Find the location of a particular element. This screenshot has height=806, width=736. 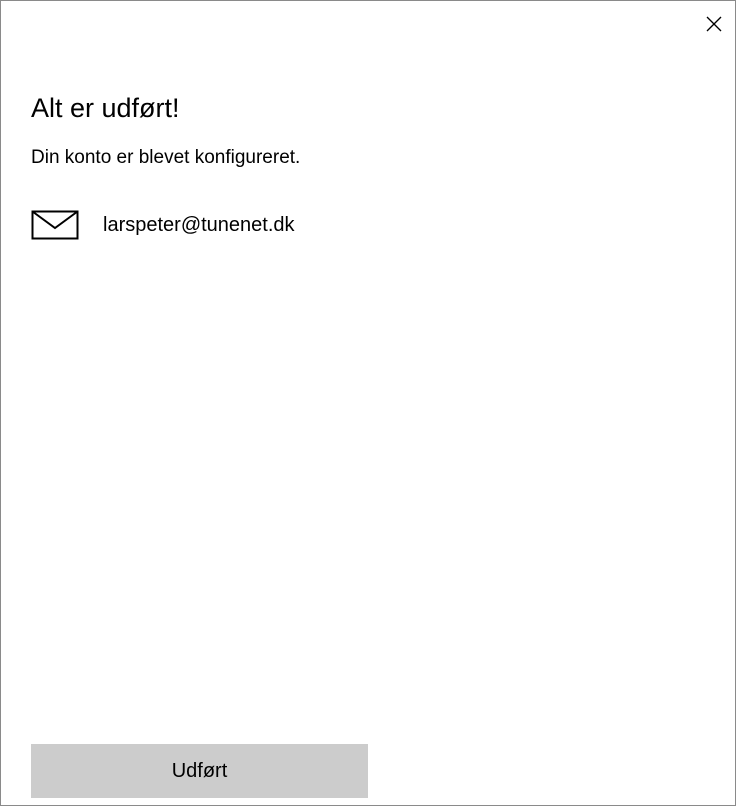

close-icon is located at coordinates (714, 24).